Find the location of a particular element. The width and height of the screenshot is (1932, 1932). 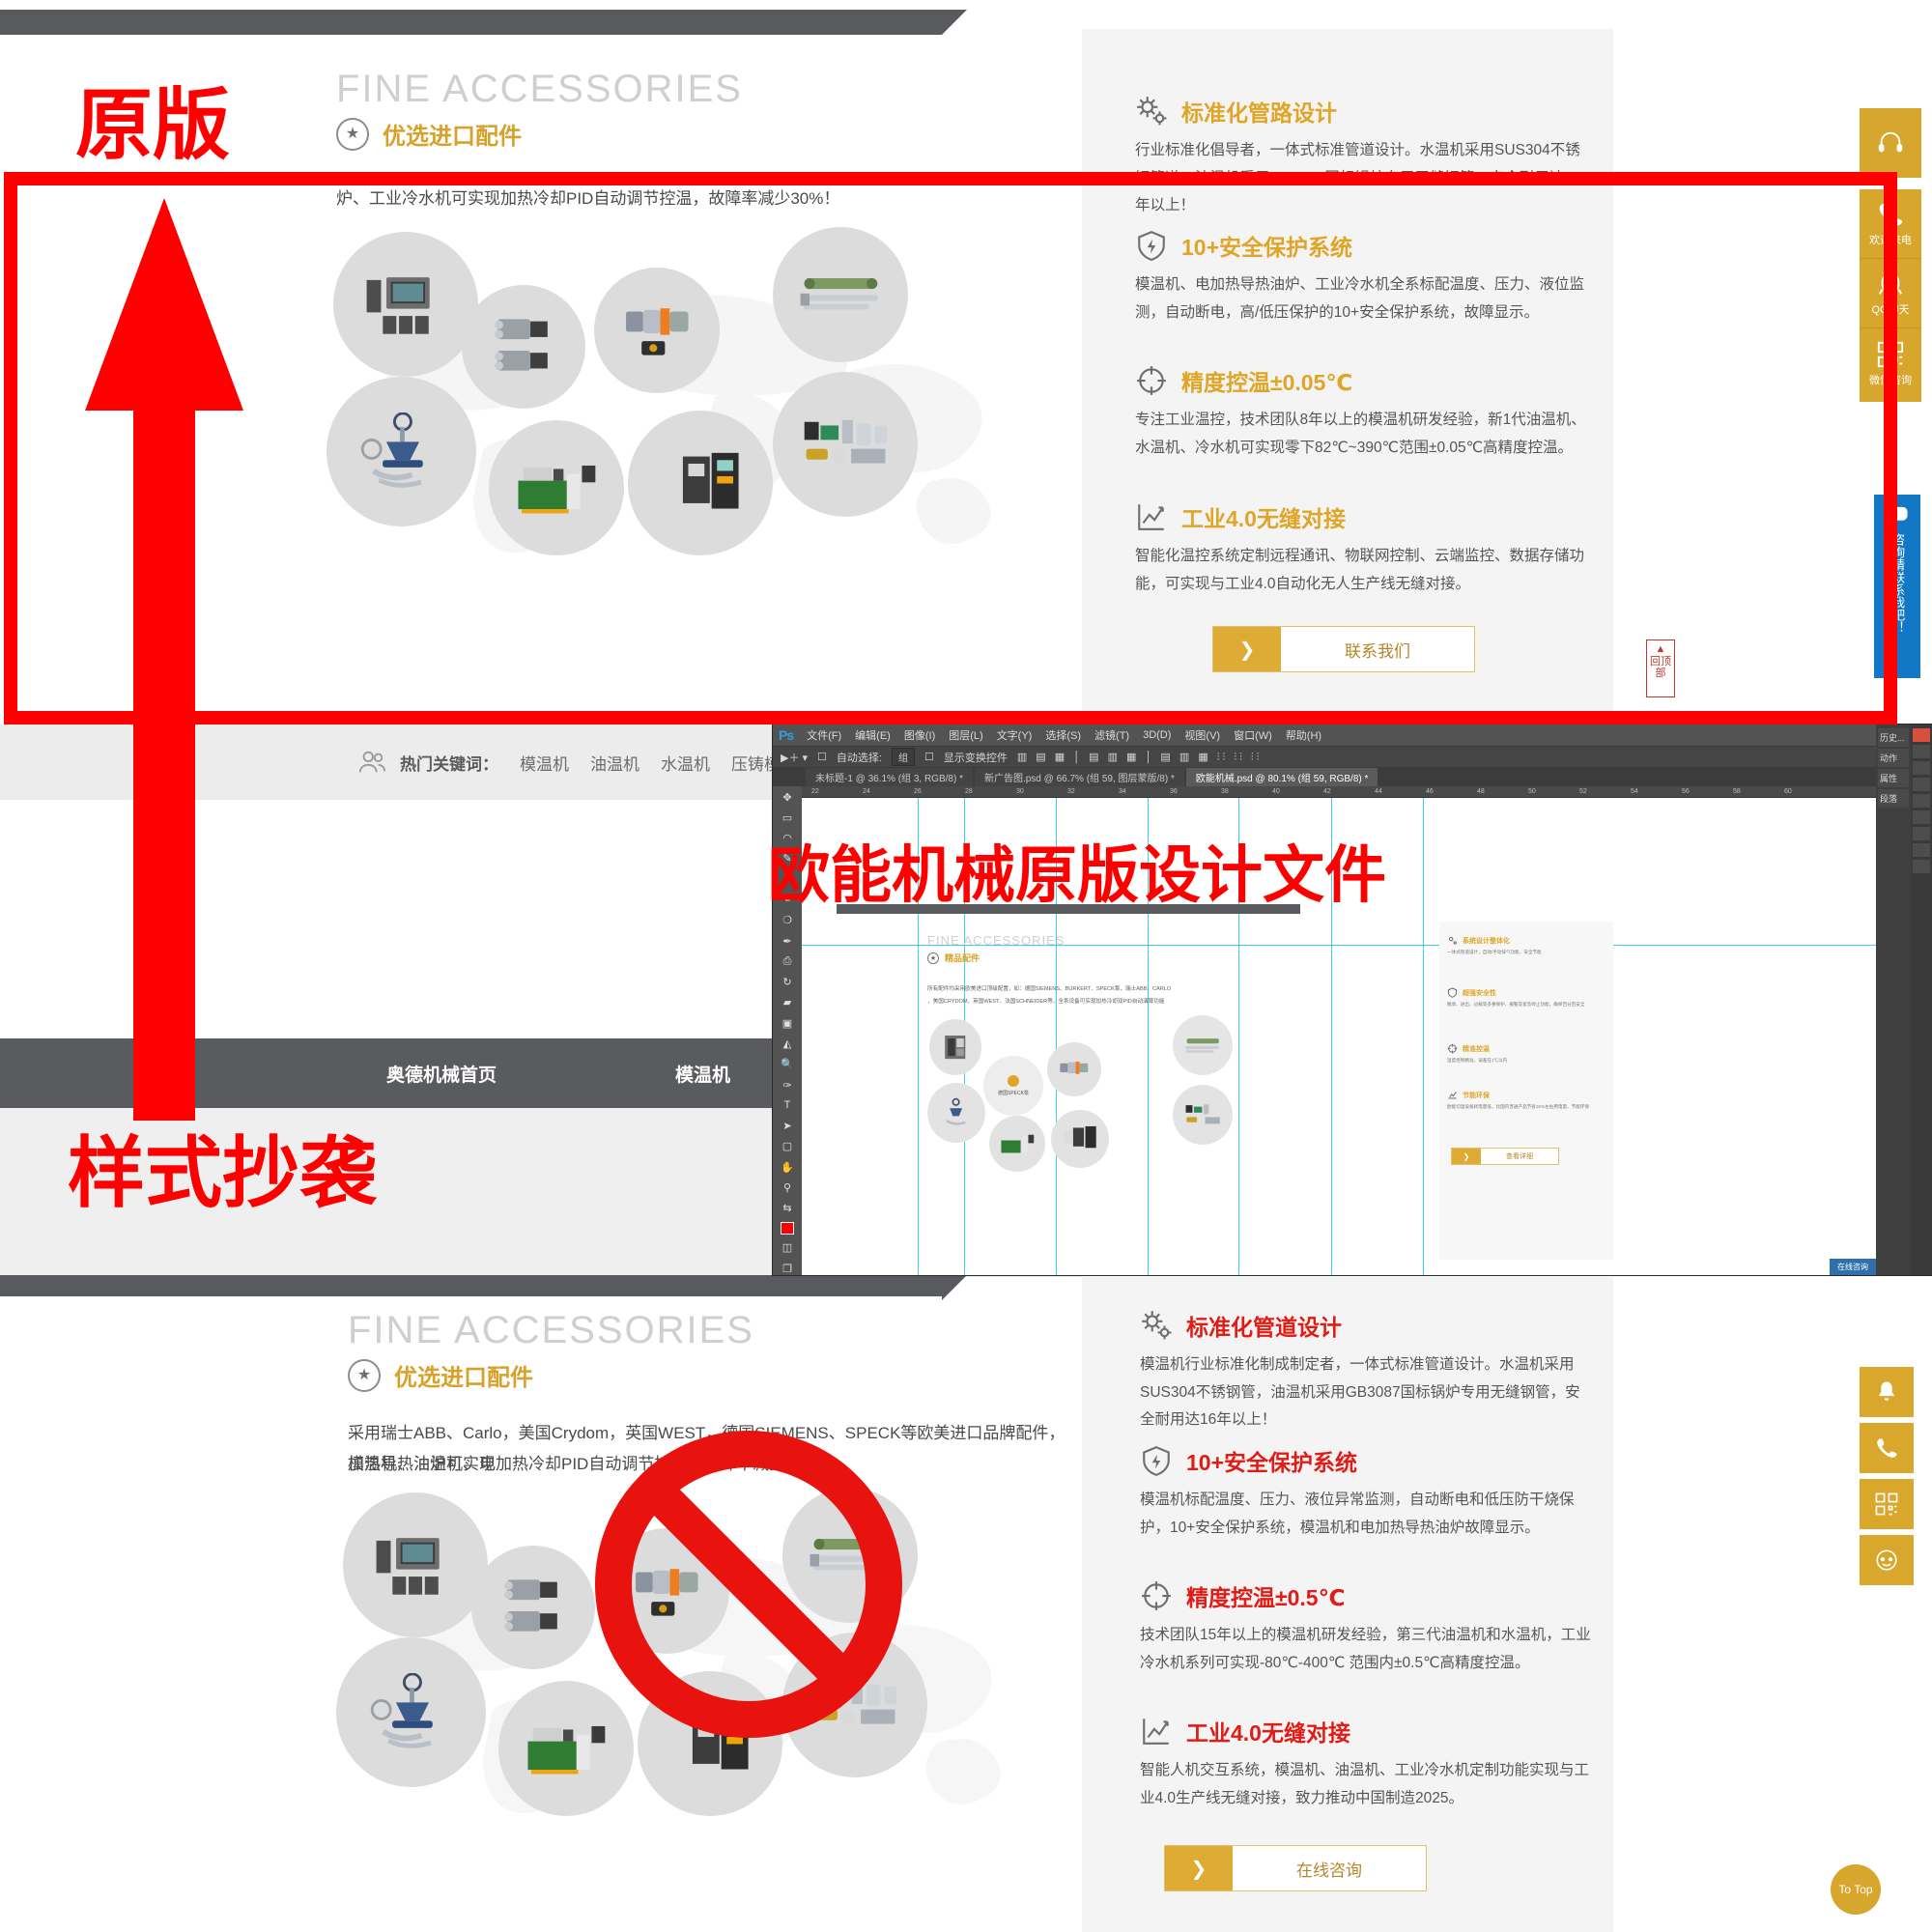

bottom-feature-4-title: 工业4.0无缝对接 is located at coordinates (1268, 1733).